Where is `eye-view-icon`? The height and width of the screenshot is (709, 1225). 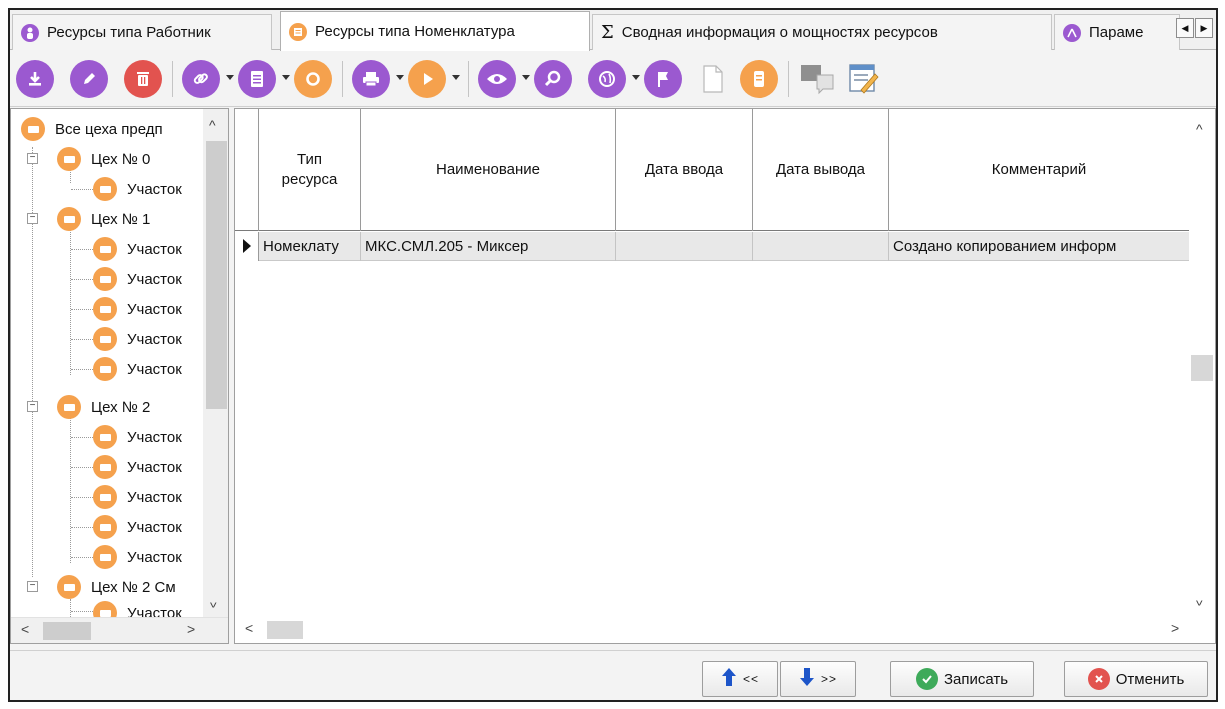
eye-view-icon is located at coordinates (497, 79).